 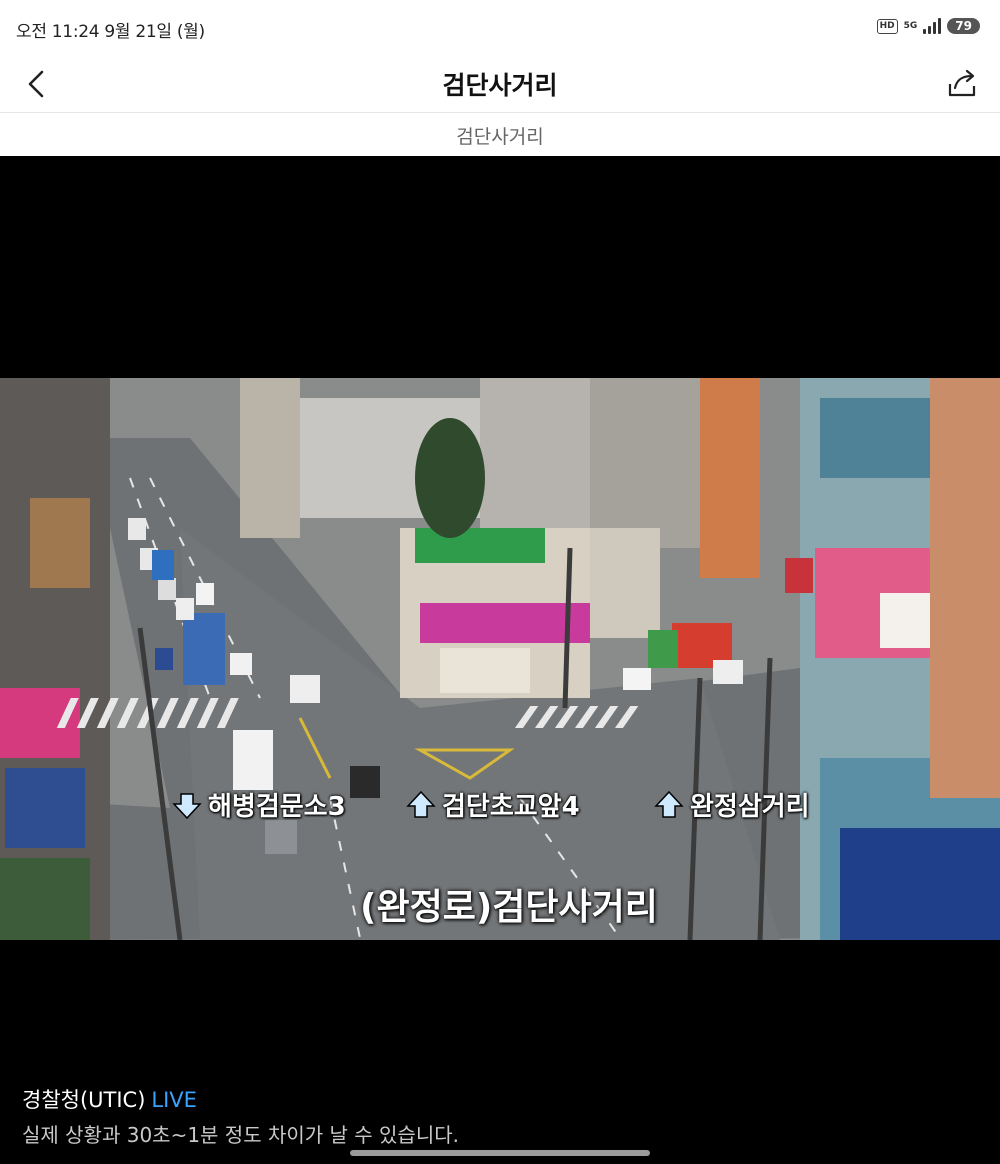 I want to click on share-icon, so click(x=962, y=83).